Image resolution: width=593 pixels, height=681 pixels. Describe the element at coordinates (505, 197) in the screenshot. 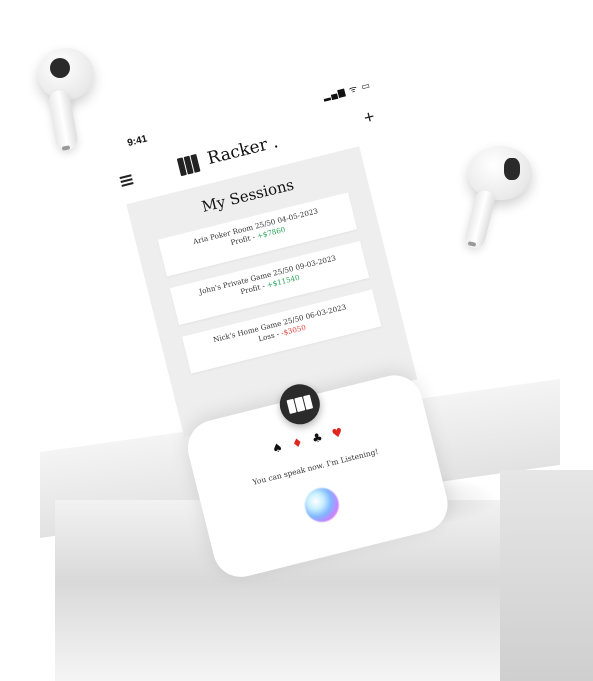

I see `airpod-right` at that location.